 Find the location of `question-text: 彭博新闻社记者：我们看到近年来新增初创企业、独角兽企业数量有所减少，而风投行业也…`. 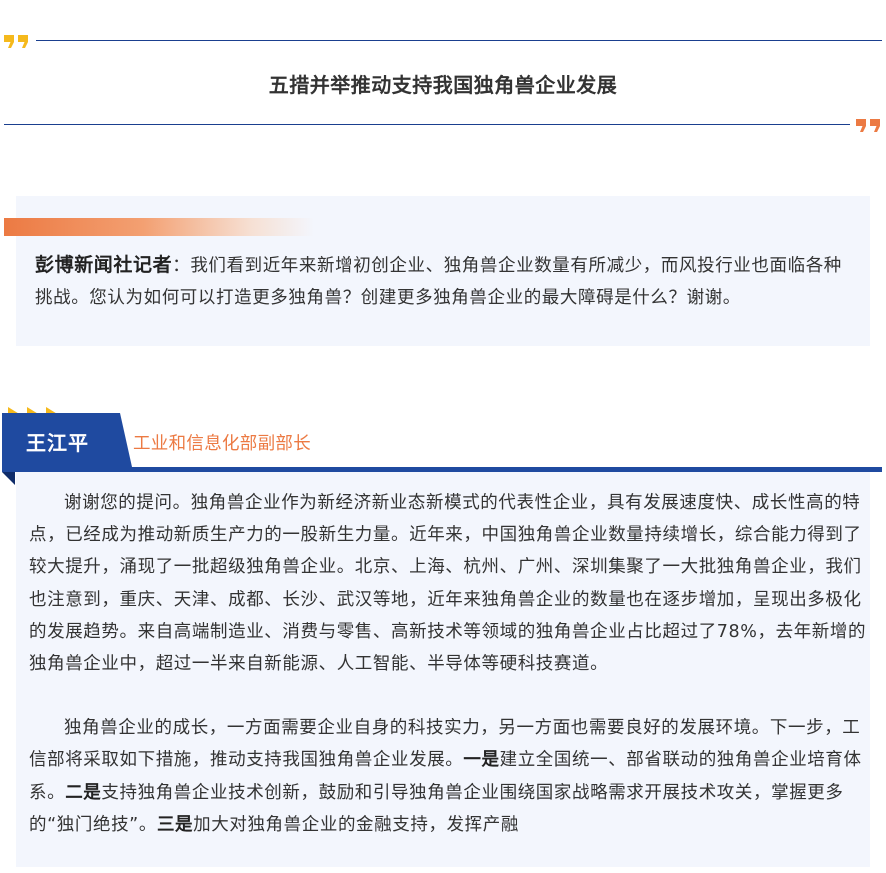

question-text: 彭博新闻社记者：我们看到近年来新增初创企业、独角兽企业数量有所减少，而风投行业也… is located at coordinates (445, 282).